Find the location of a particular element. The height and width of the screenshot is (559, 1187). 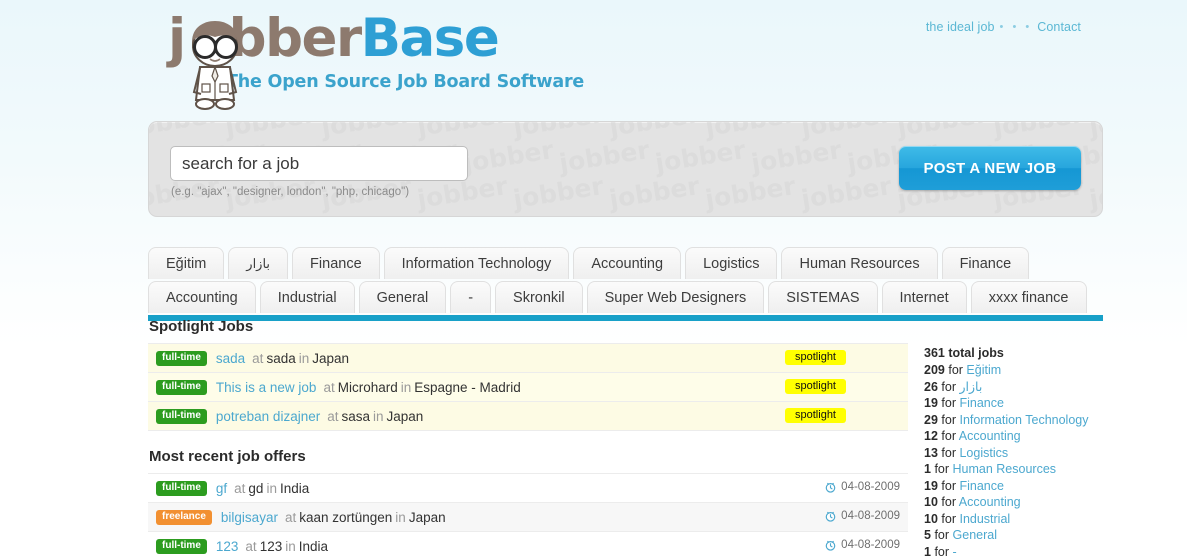

category-stat-link: Eğitim is located at coordinates (983, 370).